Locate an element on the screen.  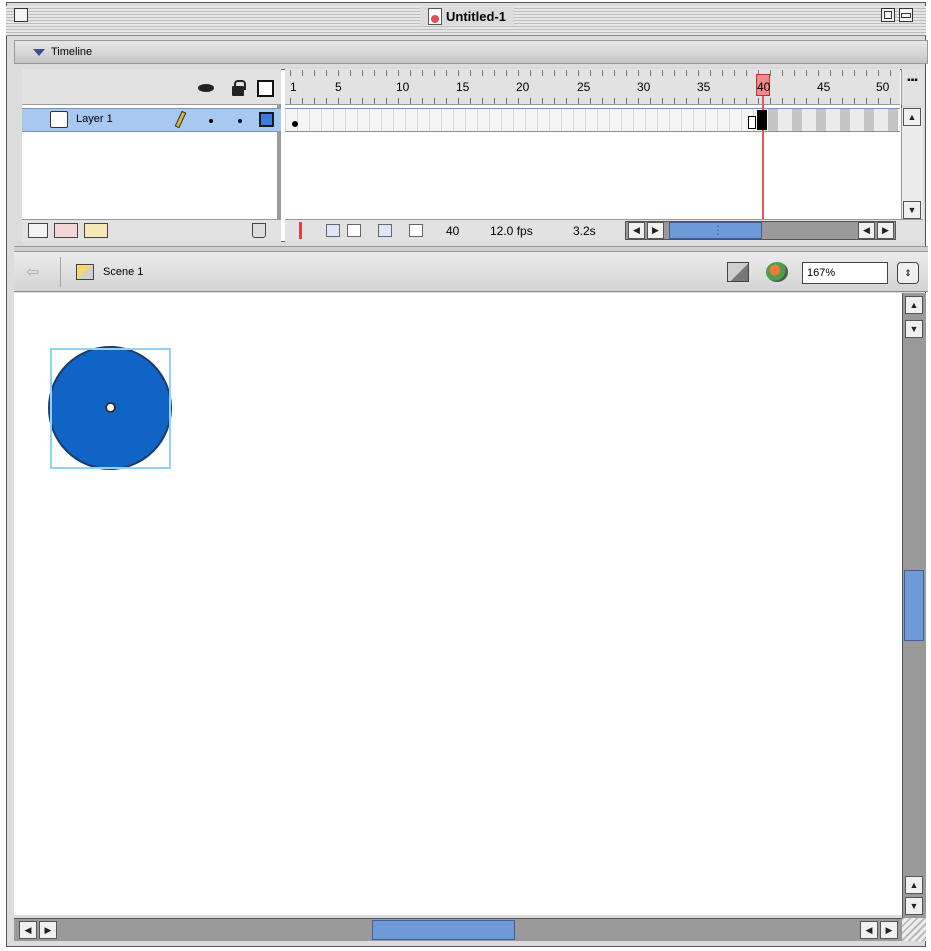
edit-symbol-icon is located at coordinates (777, 272).